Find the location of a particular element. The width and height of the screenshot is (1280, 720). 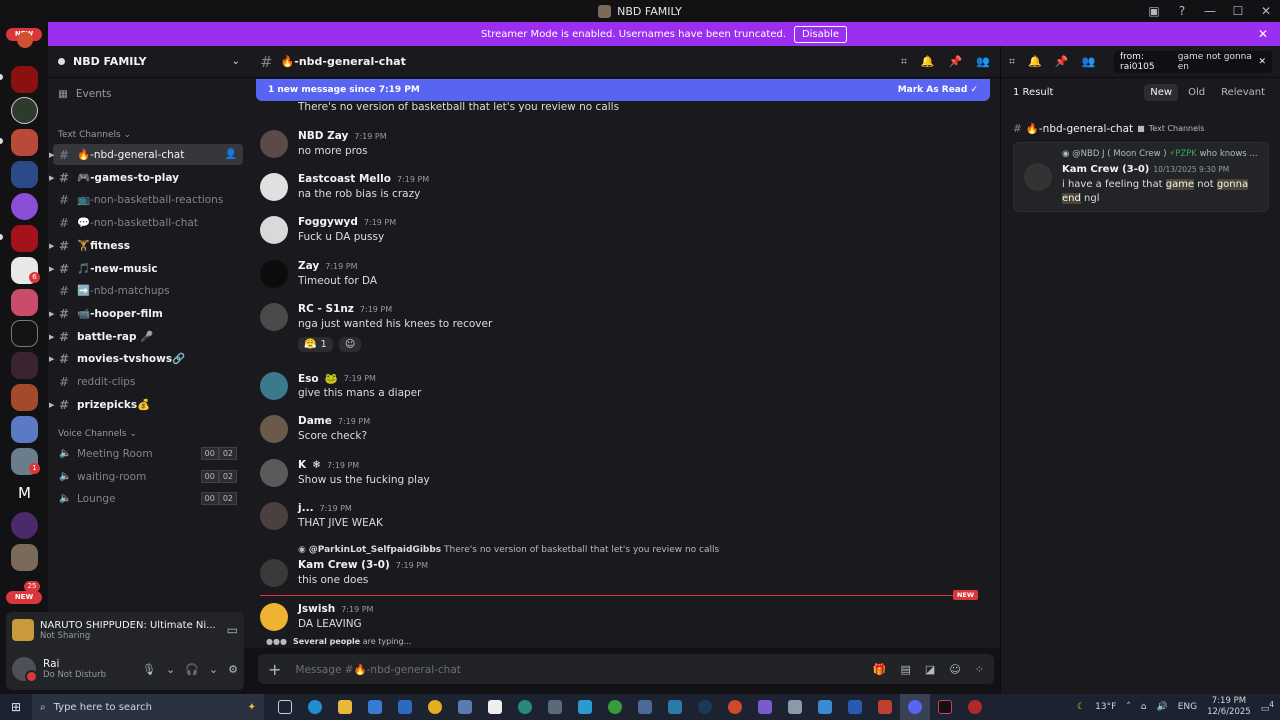

channel-reddit-clips: # reddit-clips is located at coordinates (148, 381).